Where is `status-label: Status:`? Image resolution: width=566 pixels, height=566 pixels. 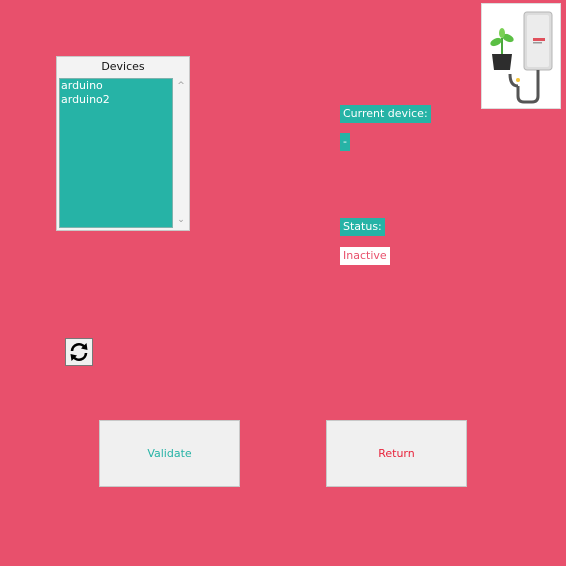 status-label: Status: is located at coordinates (362, 227).